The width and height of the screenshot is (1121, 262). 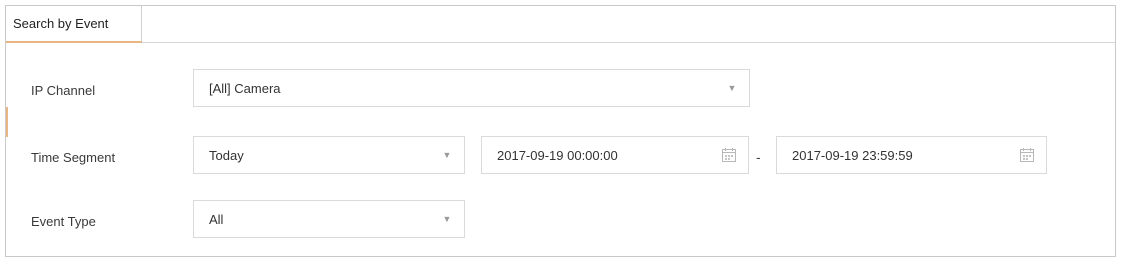 I want to click on end-time-value: 2017-09-19 23:59:59, so click(x=852, y=155).